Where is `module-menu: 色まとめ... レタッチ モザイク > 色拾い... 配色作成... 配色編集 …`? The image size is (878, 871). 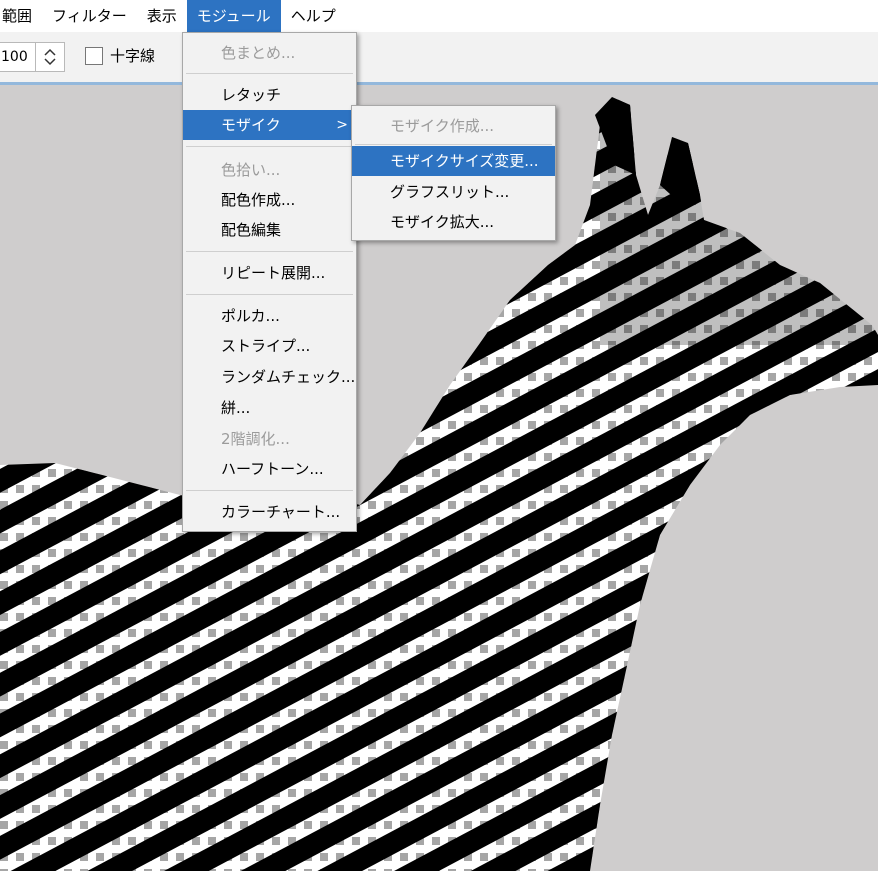
module-menu: 色まとめ... レタッチ モザイク > 色拾い... 配色作成... 配色編集 … is located at coordinates (269, 282).